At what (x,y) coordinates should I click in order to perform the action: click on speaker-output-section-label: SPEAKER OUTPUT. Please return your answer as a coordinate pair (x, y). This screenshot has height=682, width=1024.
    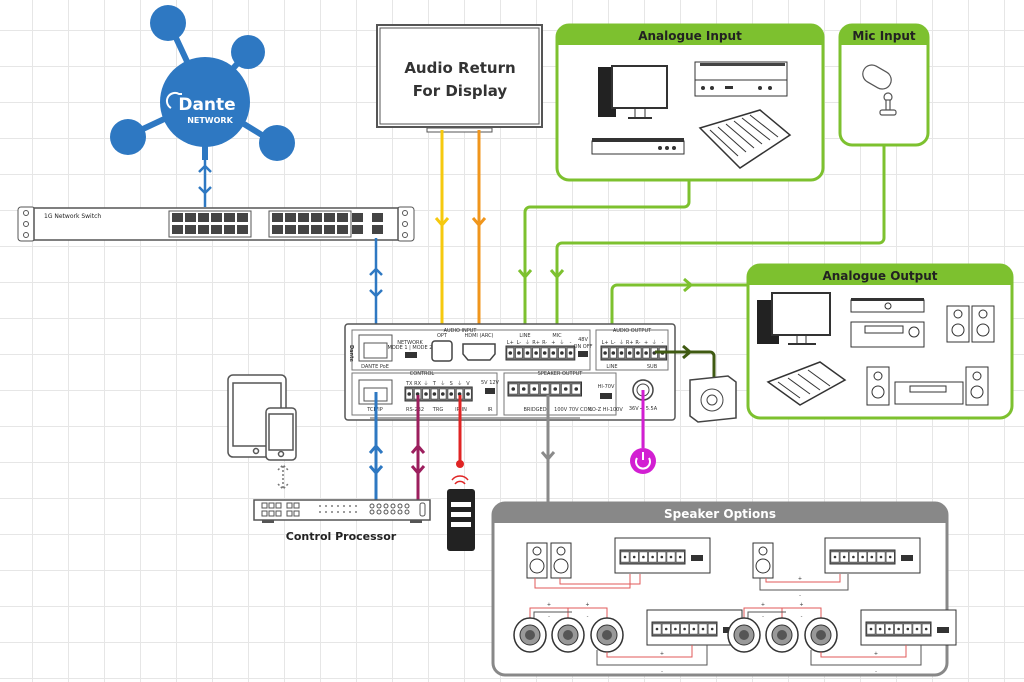
    Looking at the image, I should click on (561, 374).